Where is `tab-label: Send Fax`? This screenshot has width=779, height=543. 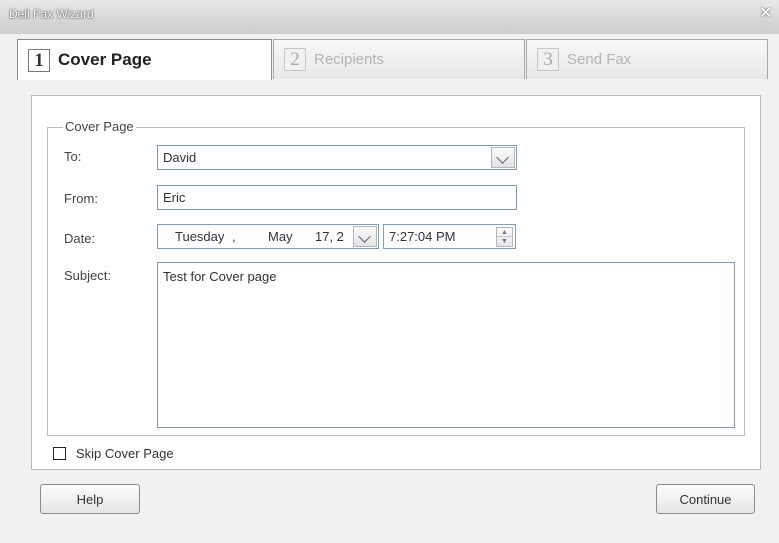 tab-label: Send Fax is located at coordinates (599, 59).